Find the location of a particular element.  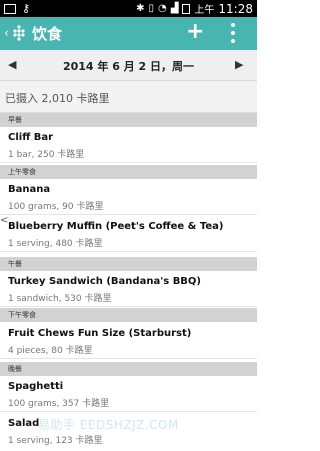

food-detail: 4 pieces, 80 卡路里 is located at coordinates (50, 351).